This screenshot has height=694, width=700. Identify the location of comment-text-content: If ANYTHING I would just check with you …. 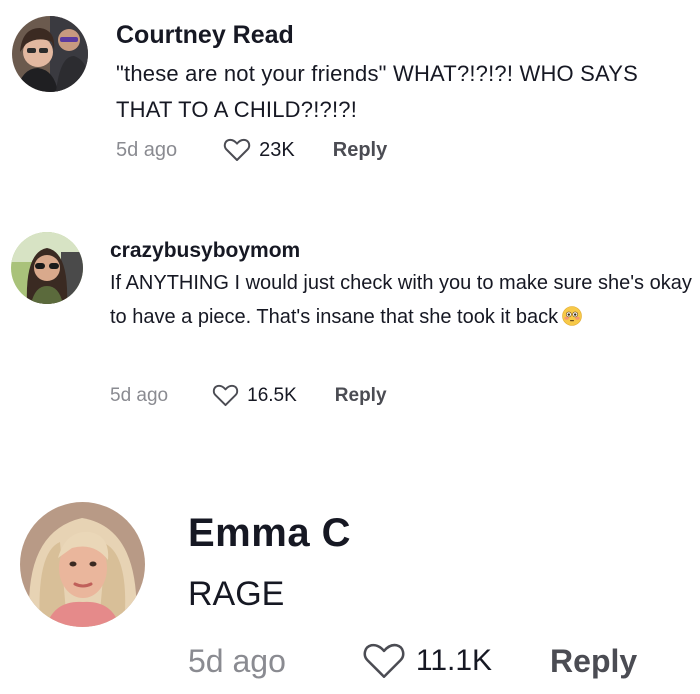
(401, 300).